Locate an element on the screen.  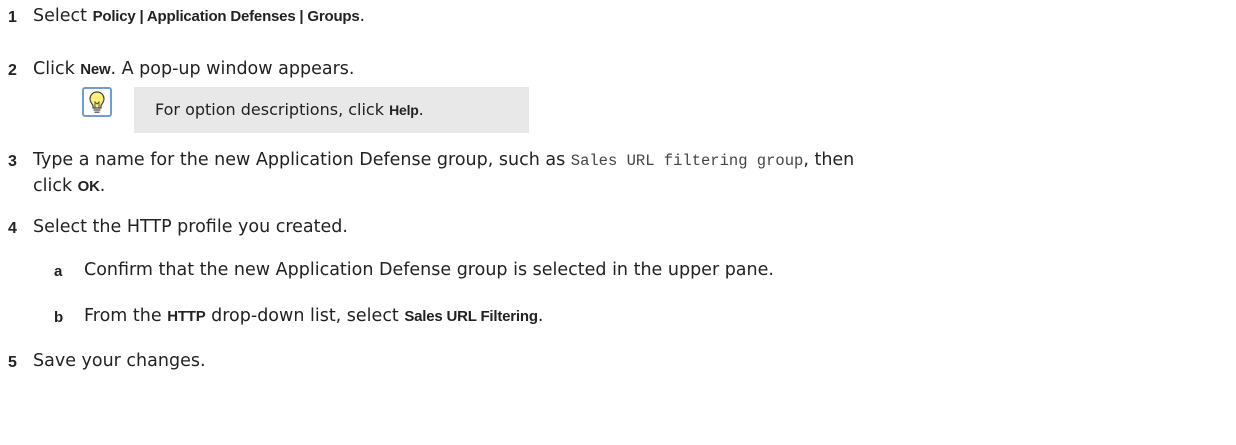
step-text: , then is located at coordinates (829, 160).